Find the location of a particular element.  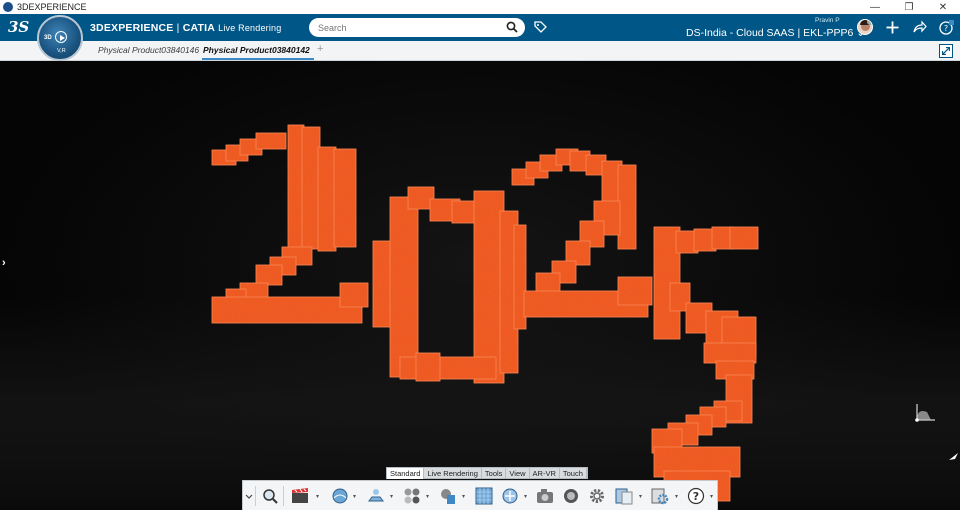

capture-camera-icon is located at coordinates (545, 496).